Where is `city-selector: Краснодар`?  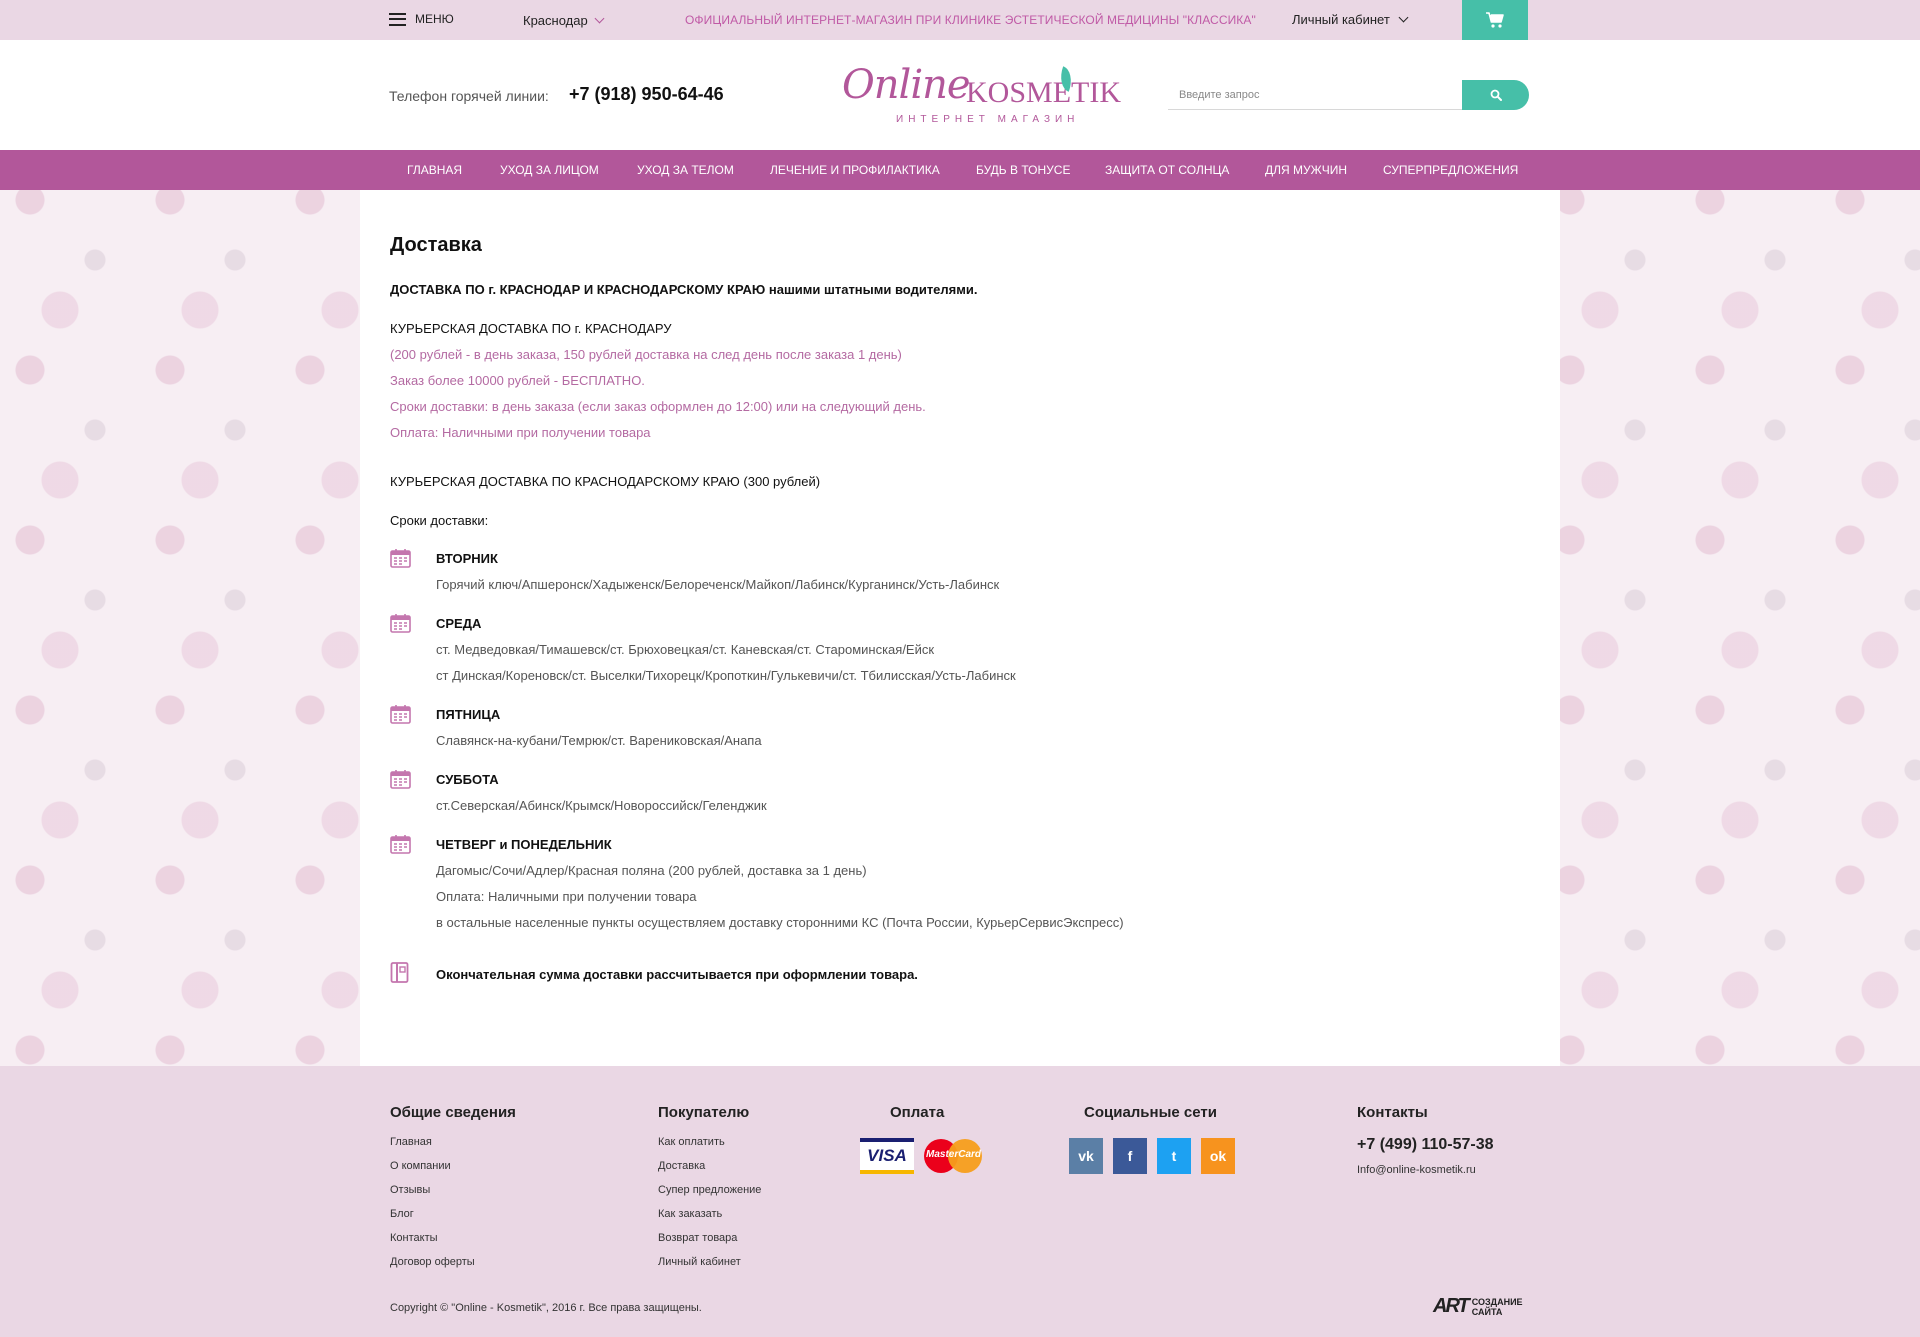
city-selector: Краснодар is located at coordinates (564, 20).